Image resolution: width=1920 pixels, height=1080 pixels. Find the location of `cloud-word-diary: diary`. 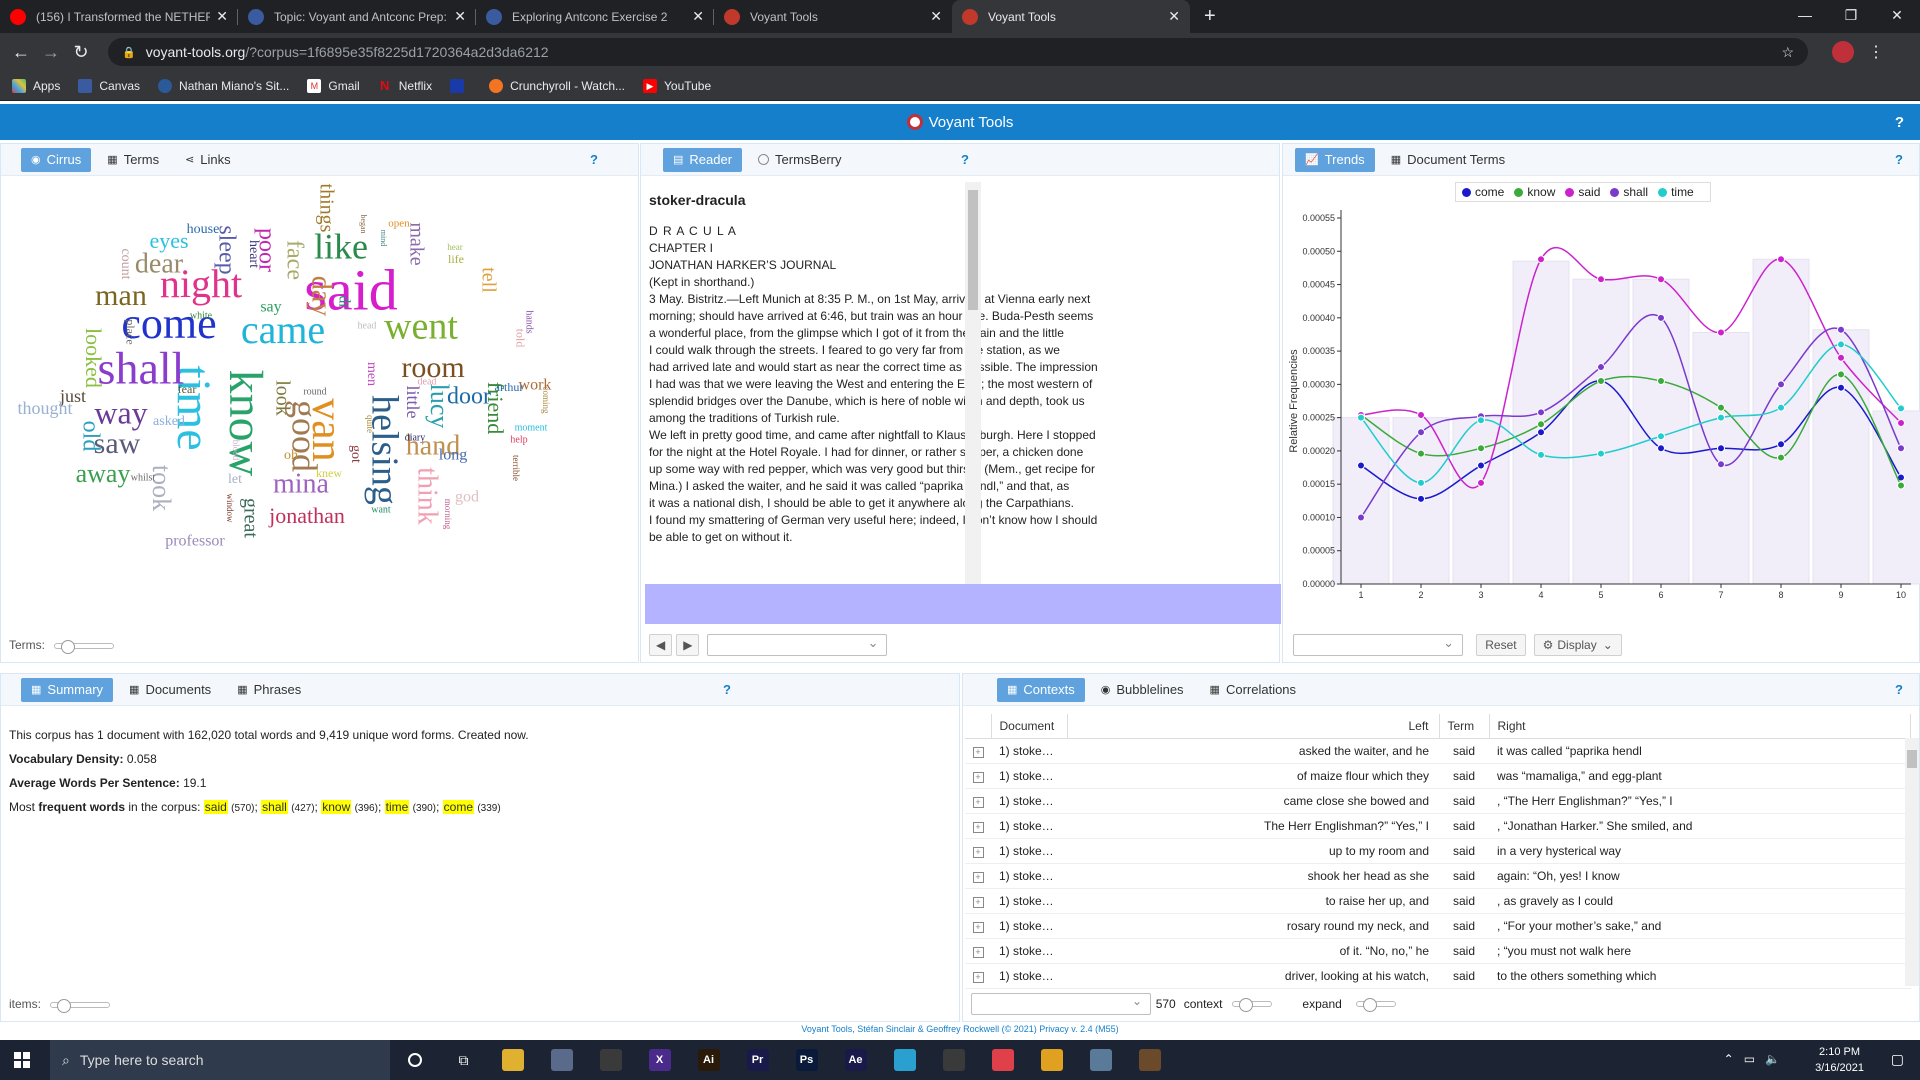

cloud-word-diary: diary is located at coordinates (415, 437).